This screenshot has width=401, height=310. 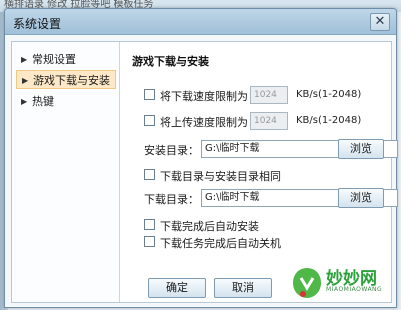 I want to click on sidebar-item-label: 游戏下载与安装, so click(x=71, y=80).